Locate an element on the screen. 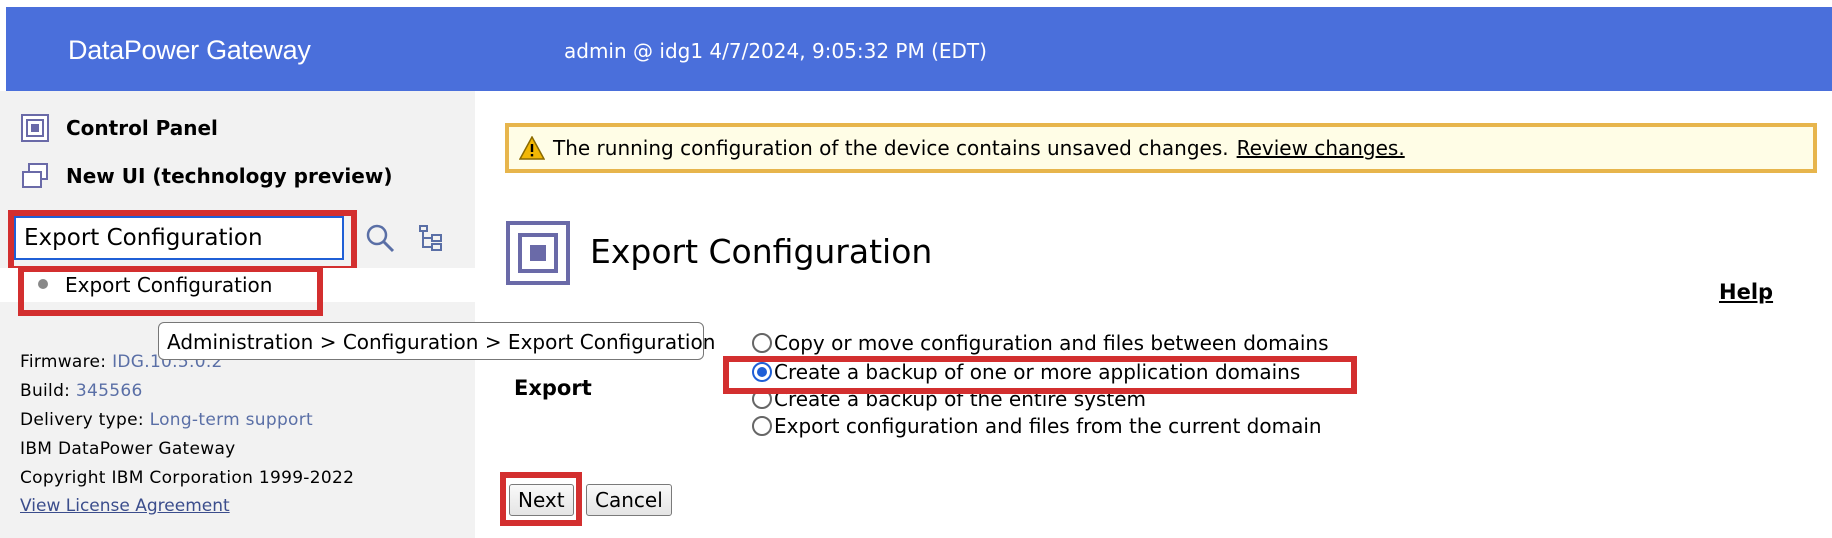 Image resolution: width=1832 pixels, height=538 pixels. export-field-label: Export is located at coordinates (553, 388).